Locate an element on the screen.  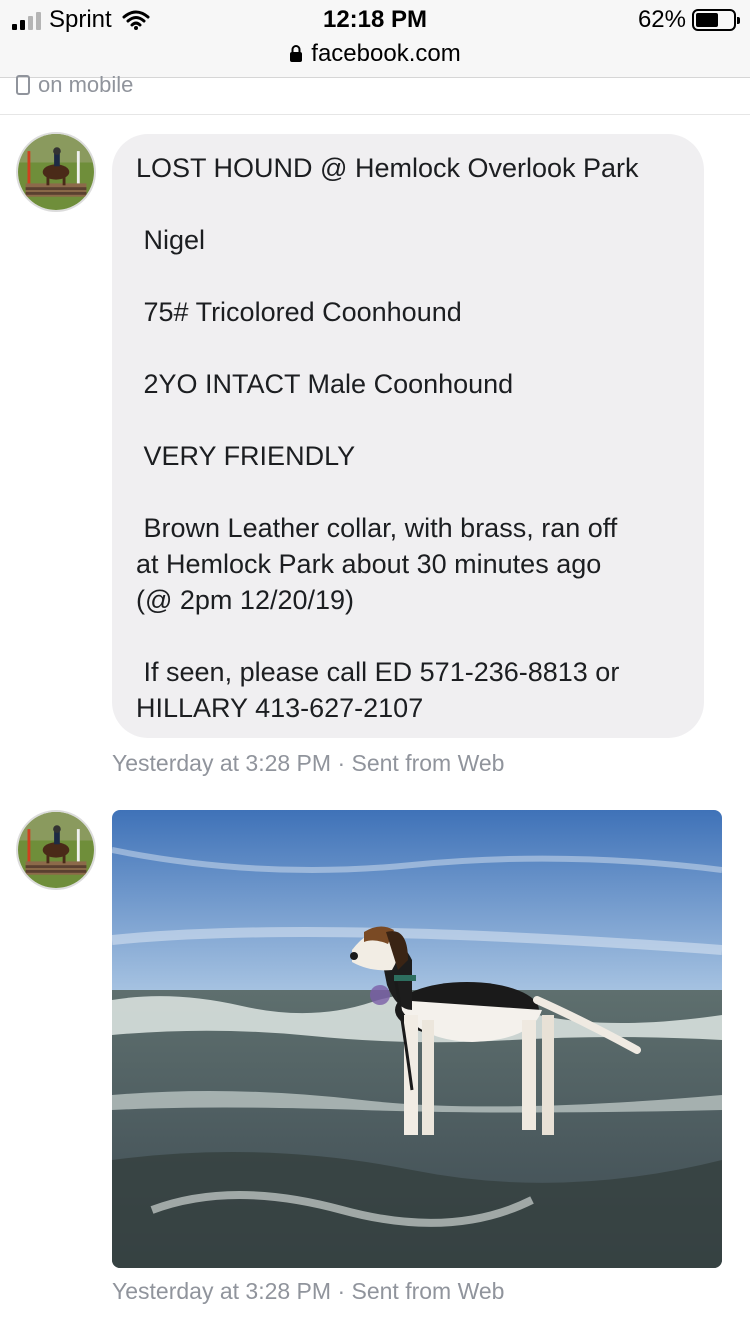
message-line: at Hemlock Park about 30 minutes ago is located at coordinates (369, 564).